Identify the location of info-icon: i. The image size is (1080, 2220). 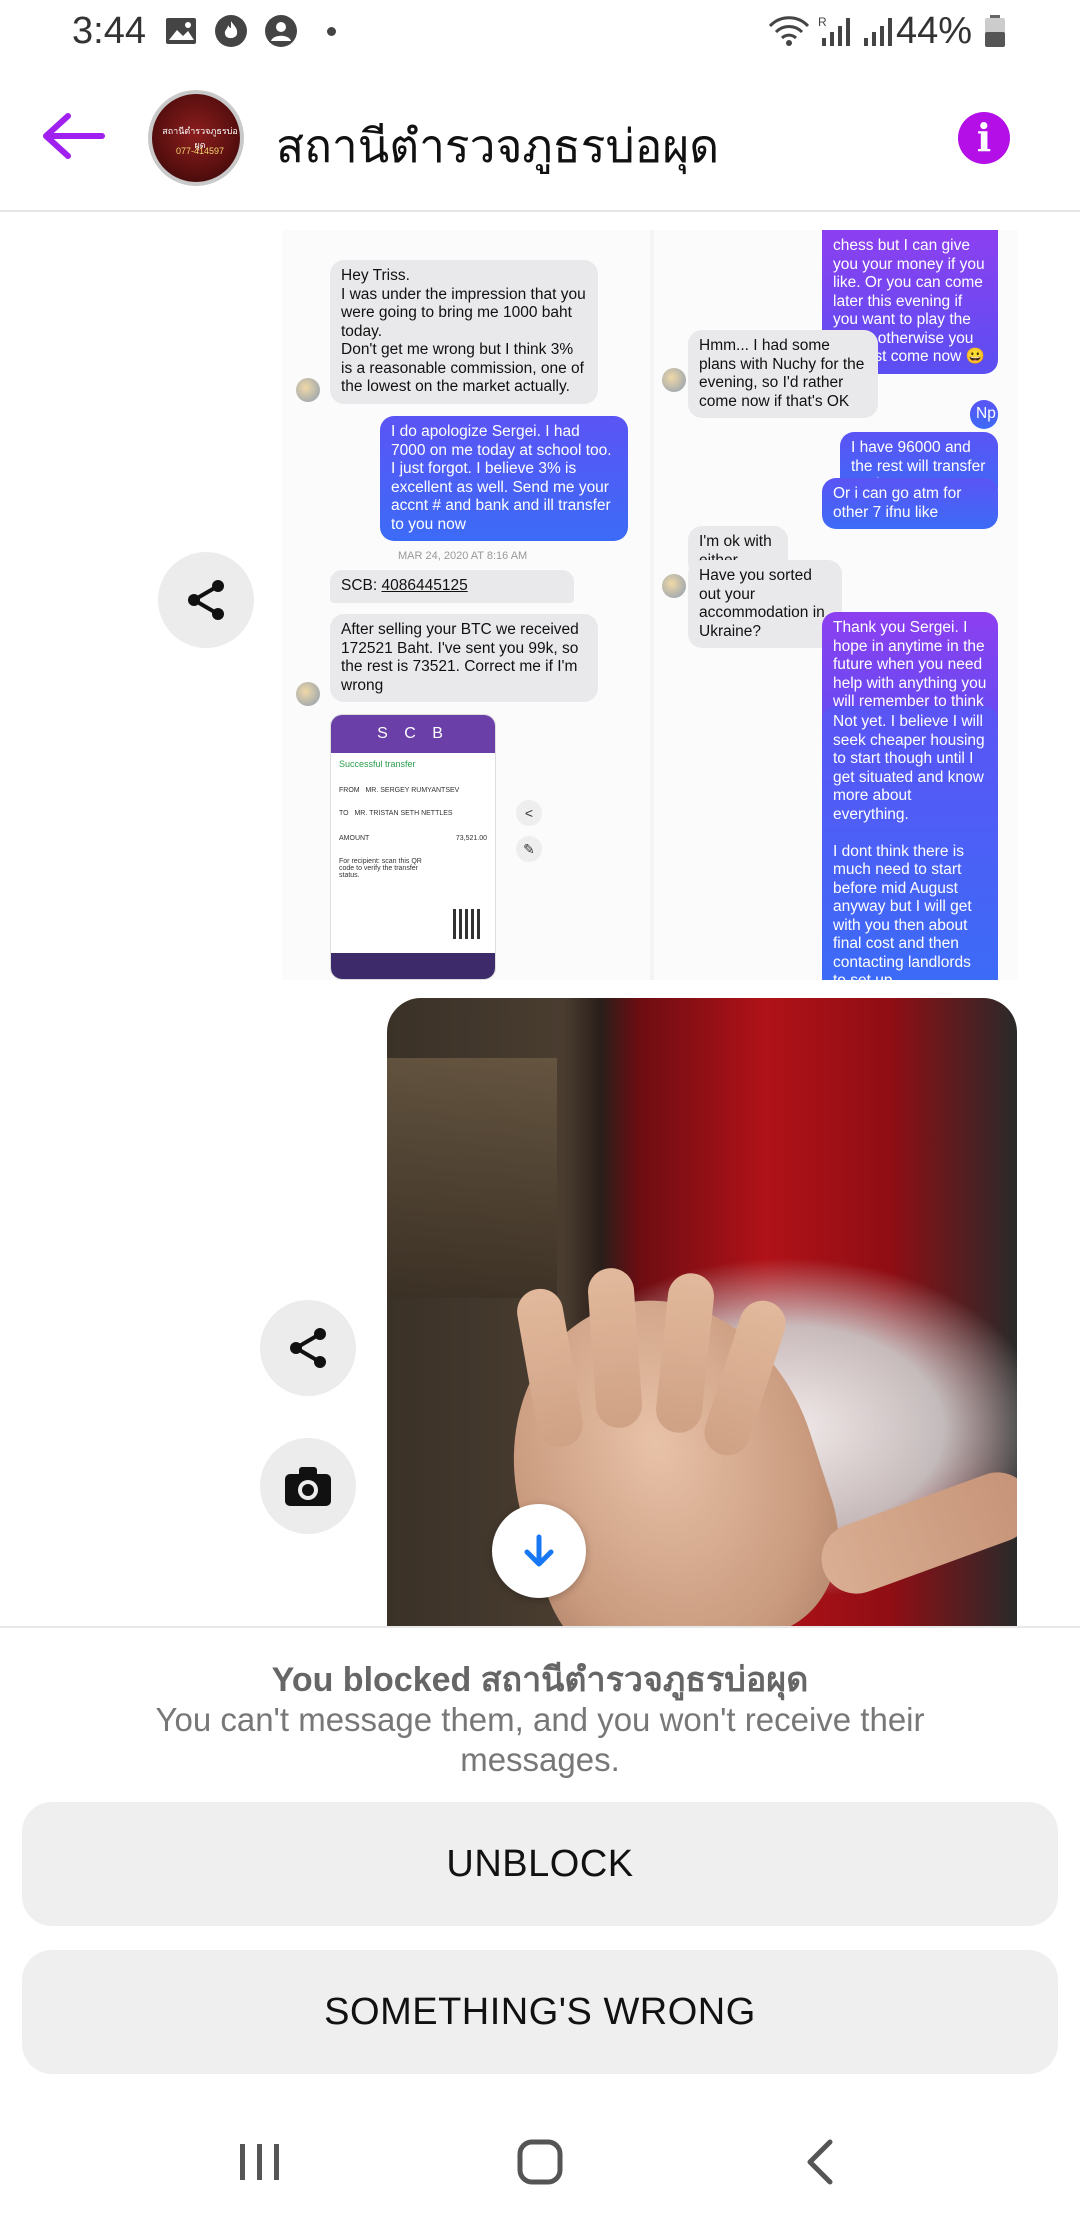
(984, 138).